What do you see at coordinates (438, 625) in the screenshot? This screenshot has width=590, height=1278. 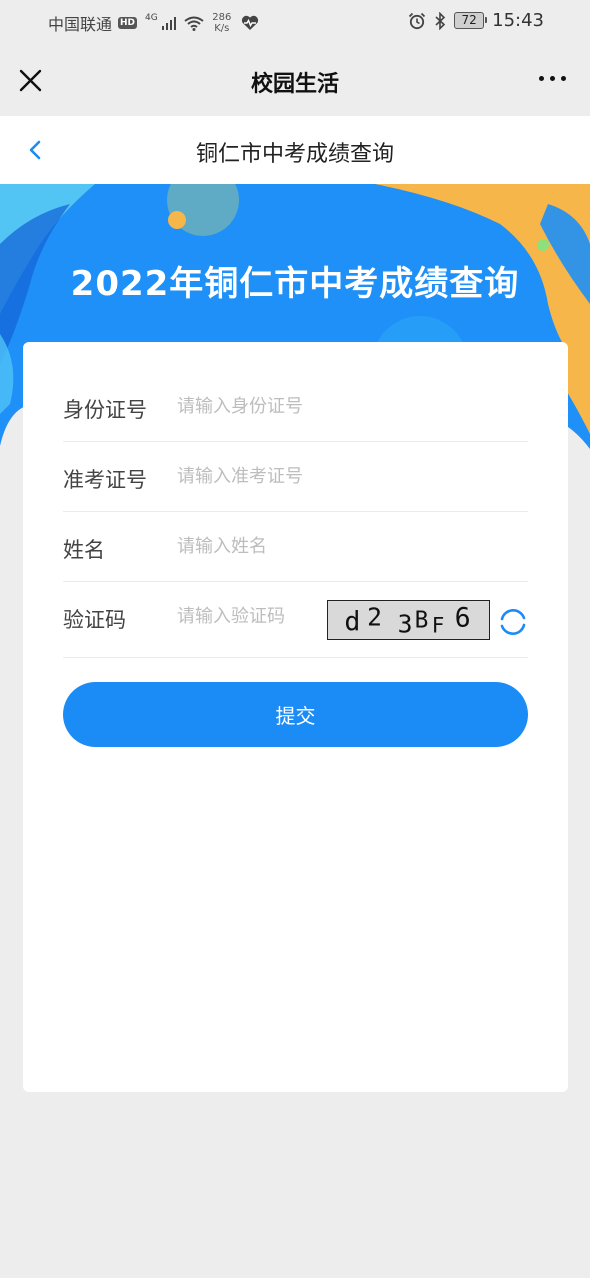 I see `svg-text: F` at bounding box center [438, 625].